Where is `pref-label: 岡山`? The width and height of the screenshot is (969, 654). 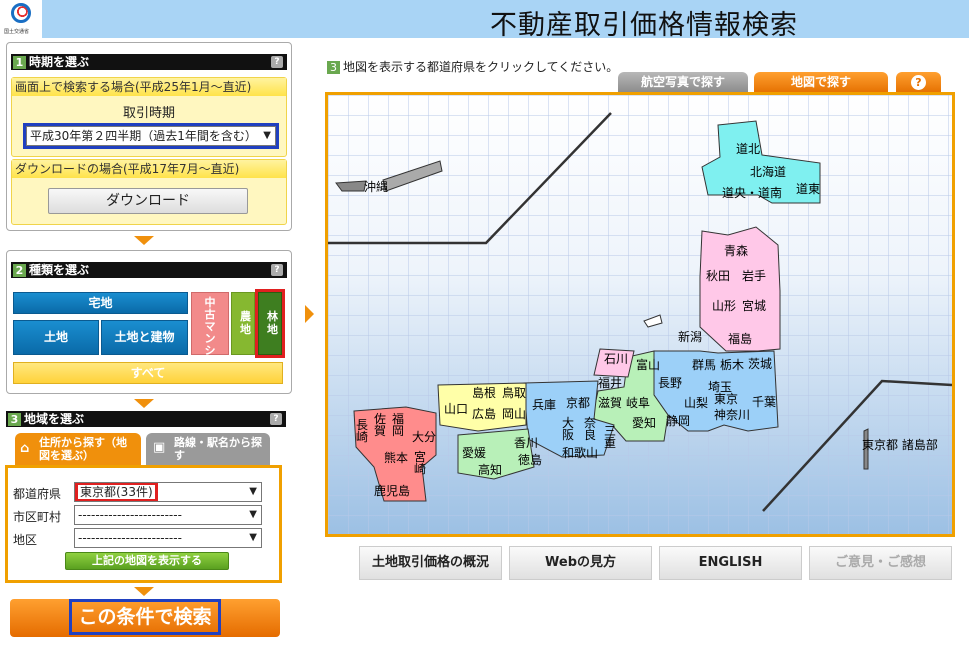 pref-label: 岡山 is located at coordinates (514, 414).